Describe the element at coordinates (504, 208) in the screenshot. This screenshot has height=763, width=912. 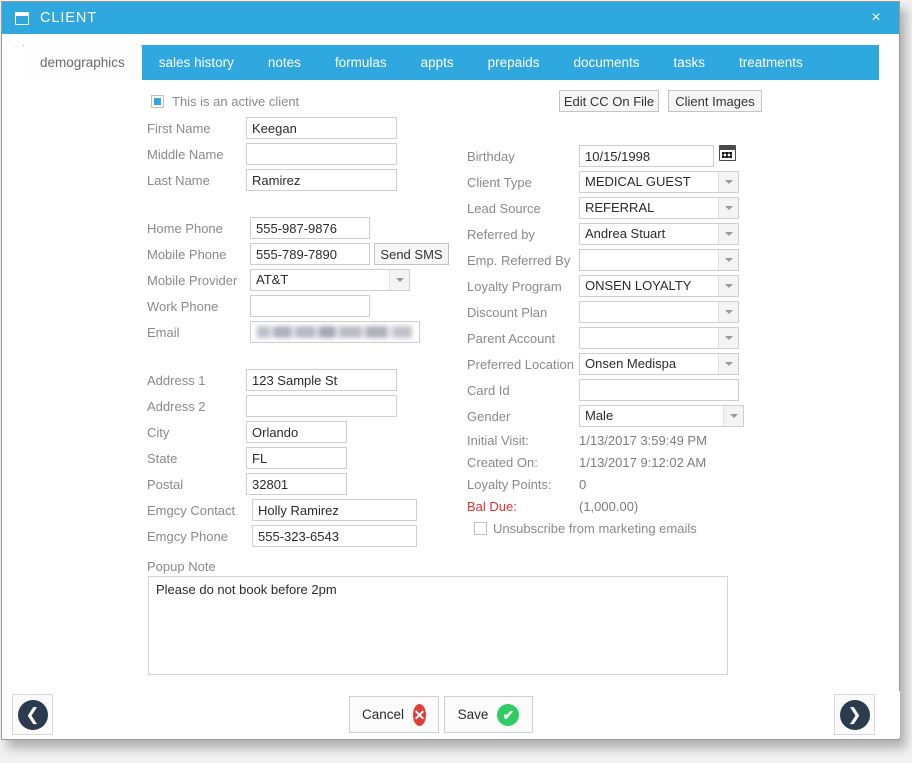
I see `lead-source-label: Lead Source` at that location.